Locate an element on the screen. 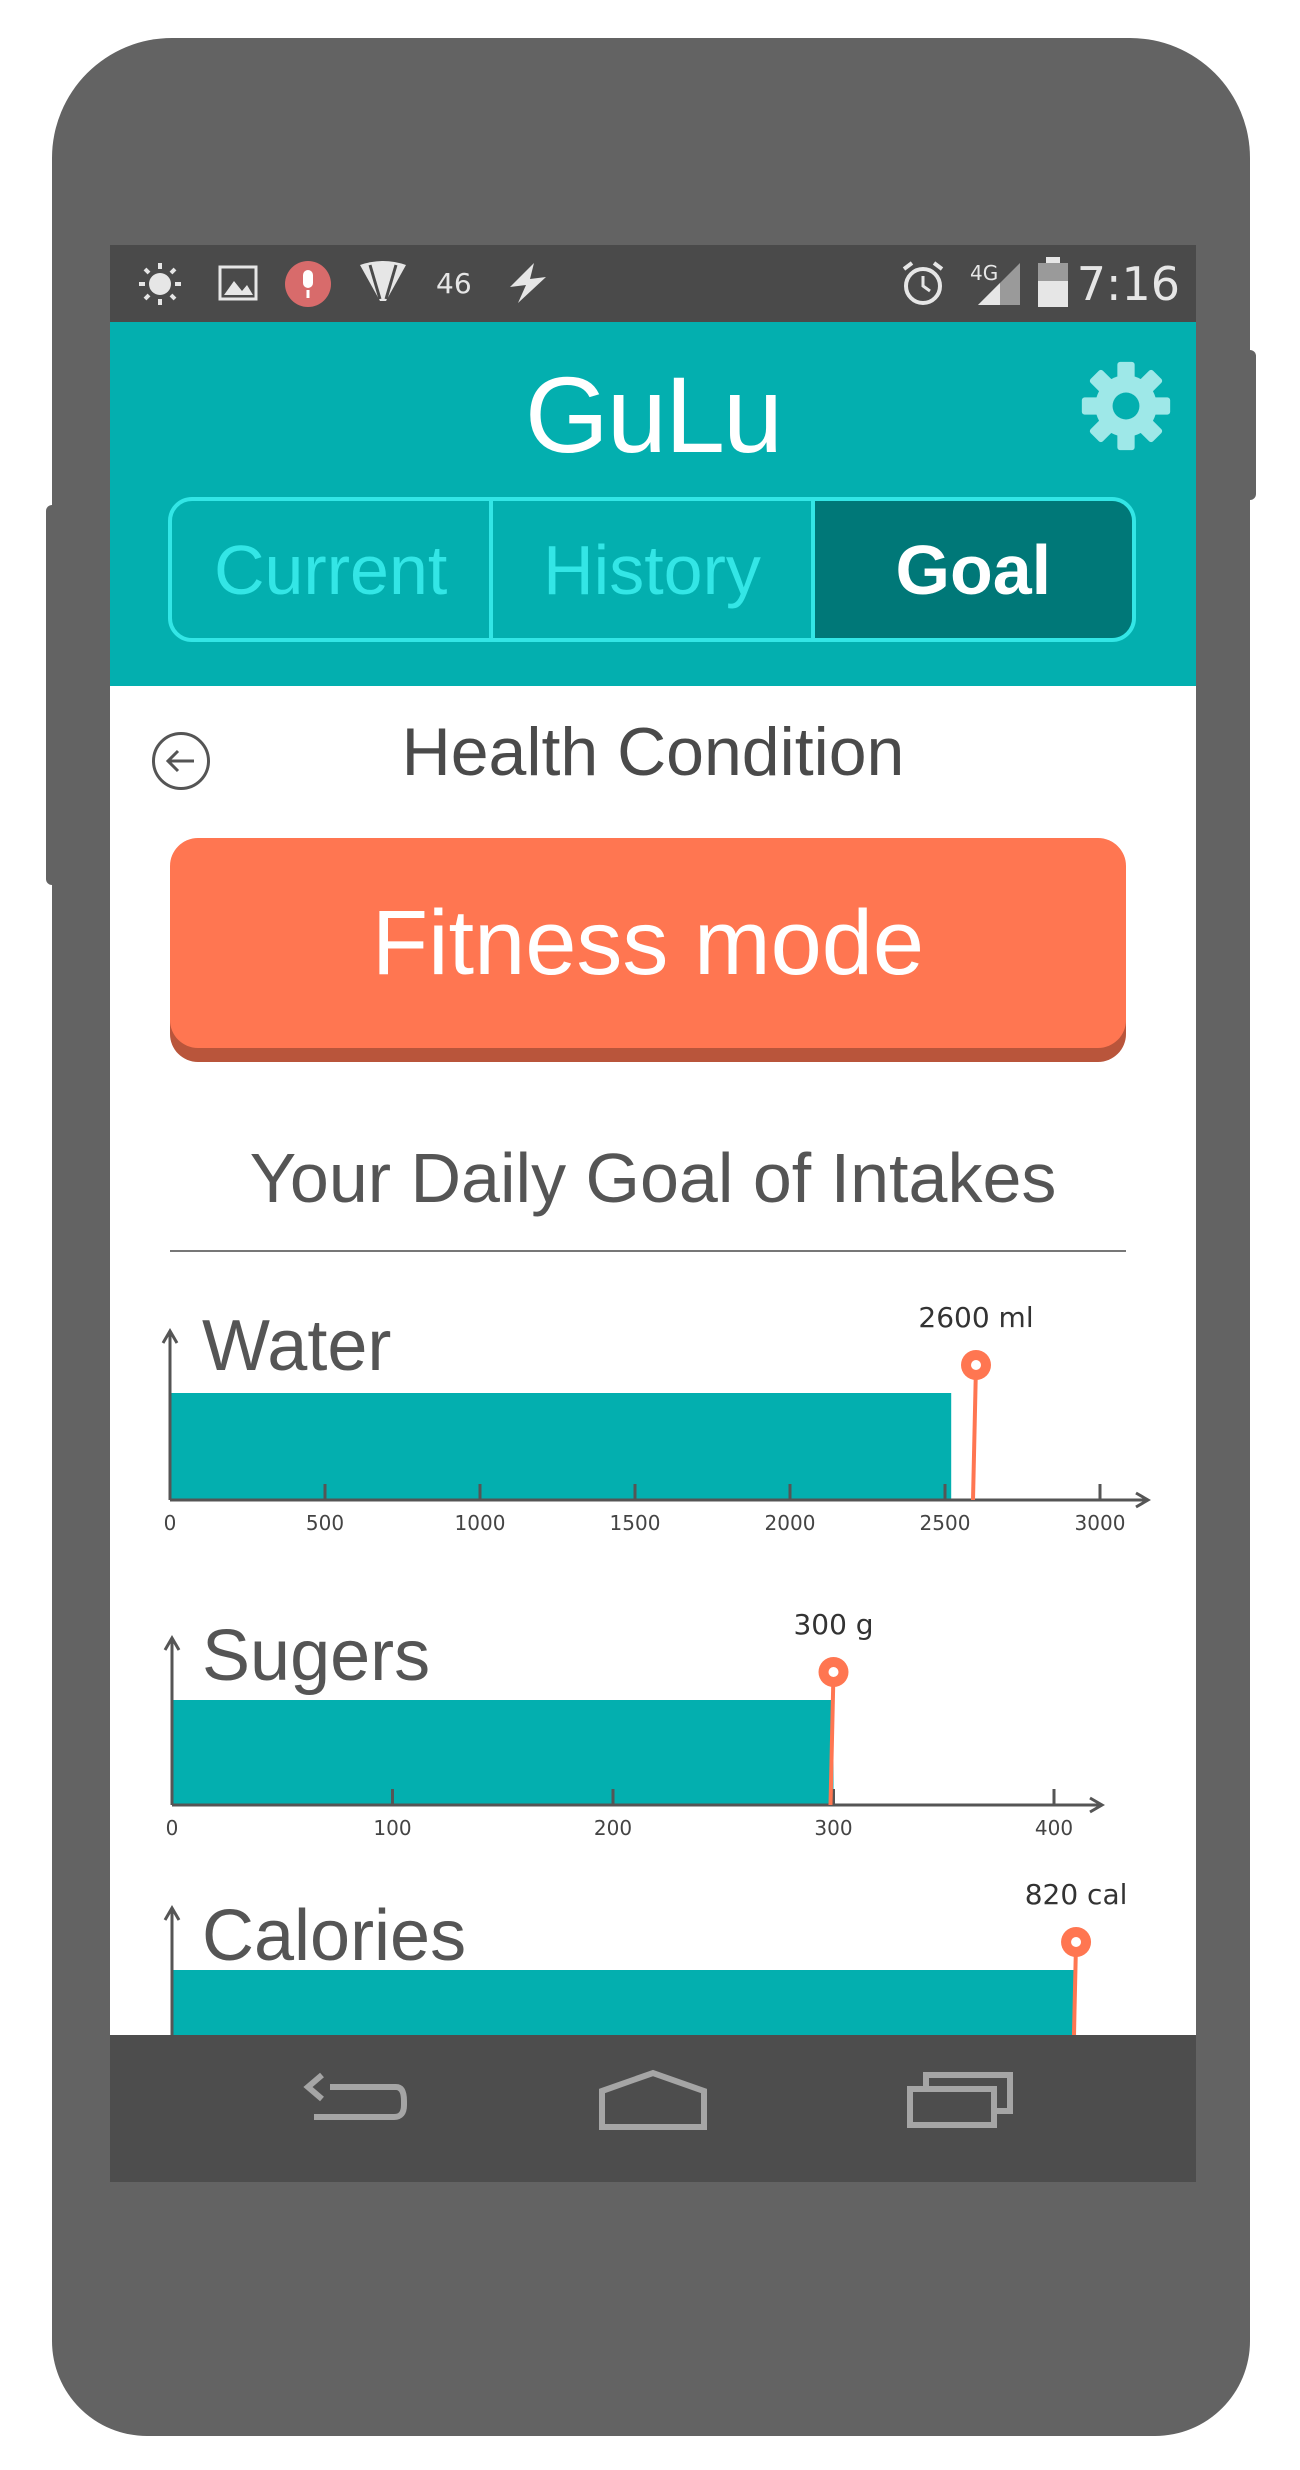 The image size is (1300, 2470). section-title: Your Daily Goal of Intakes is located at coordinates (653, 1178).